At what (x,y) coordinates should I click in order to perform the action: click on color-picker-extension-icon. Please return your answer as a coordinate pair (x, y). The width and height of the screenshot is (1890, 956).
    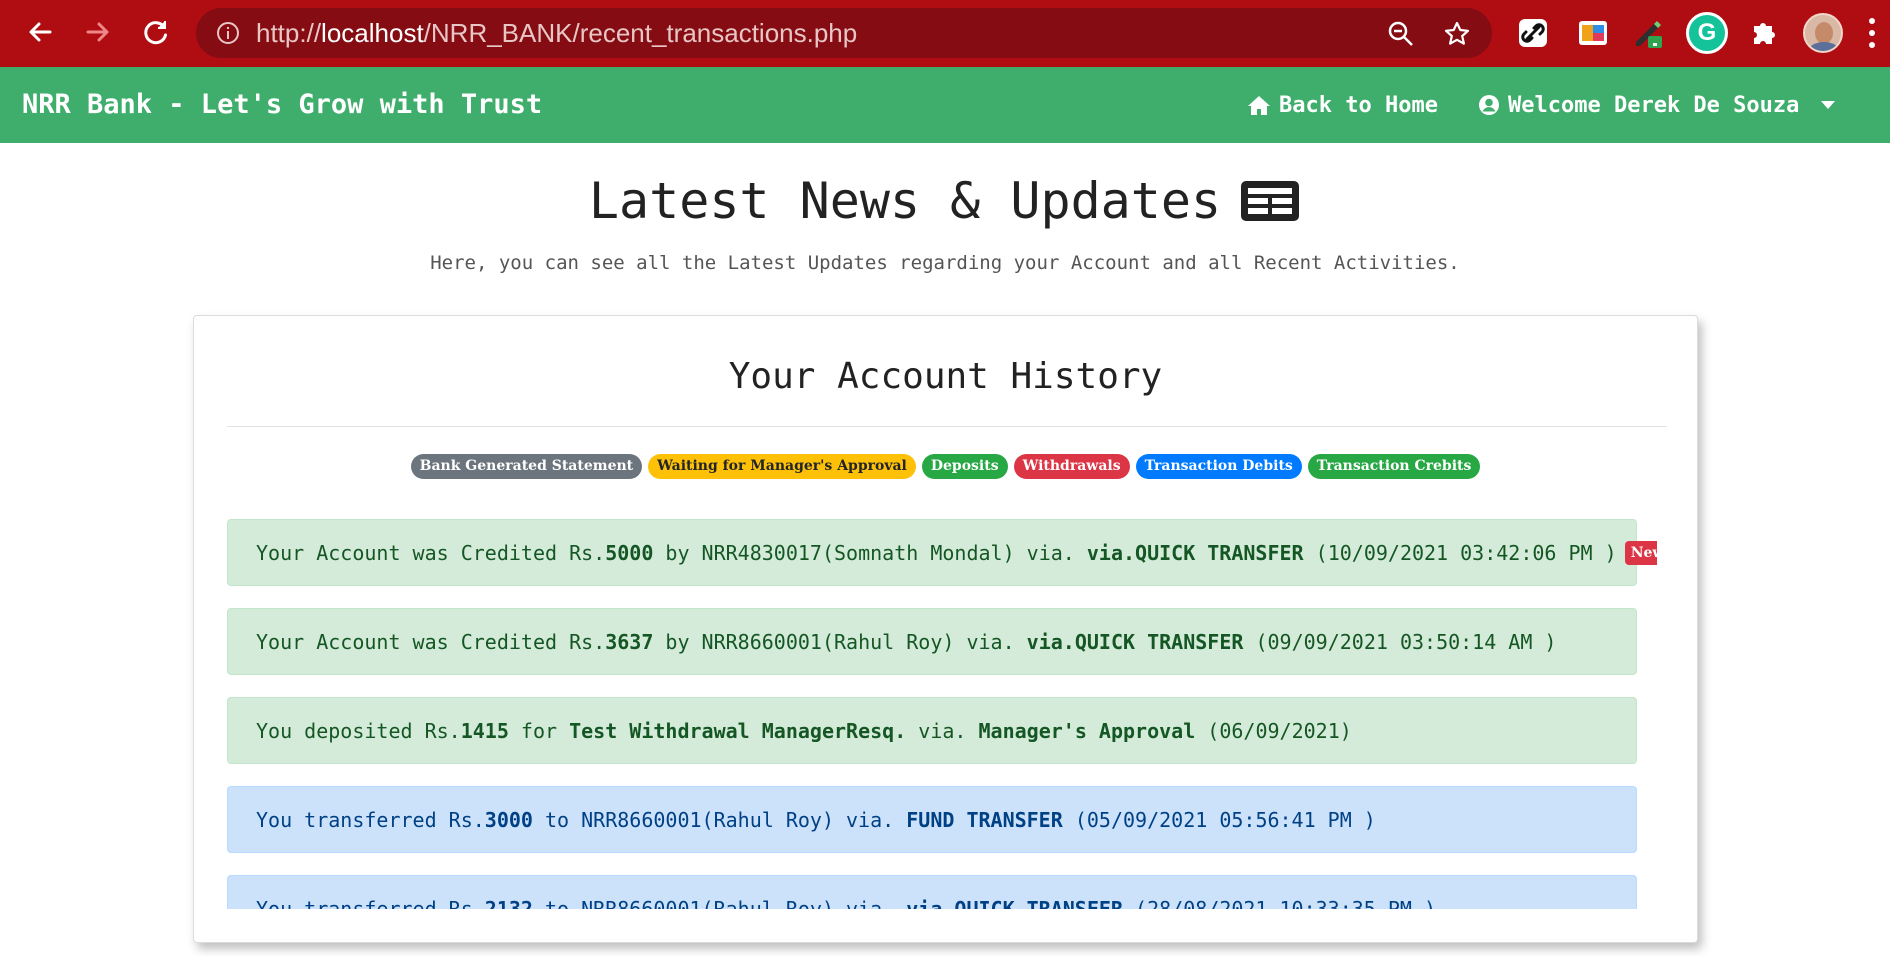
    Looking at the image, I should click on (1593, 33).